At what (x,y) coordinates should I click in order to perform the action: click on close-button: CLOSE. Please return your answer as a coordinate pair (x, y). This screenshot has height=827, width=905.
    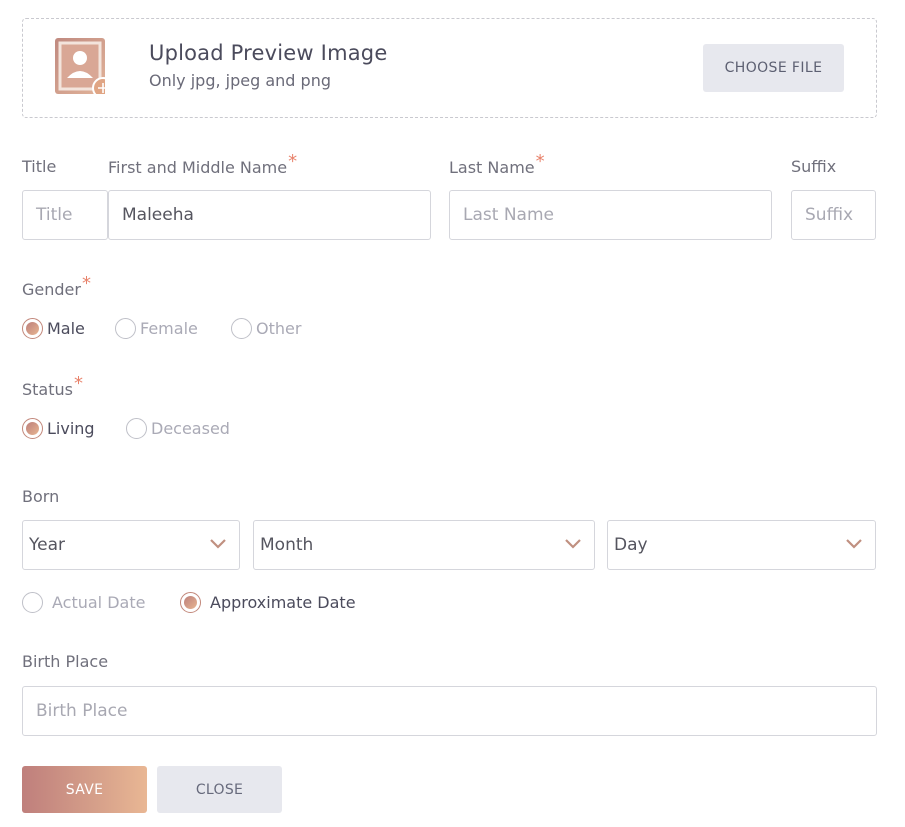
    Looking at the image, I should click on (219, 789).